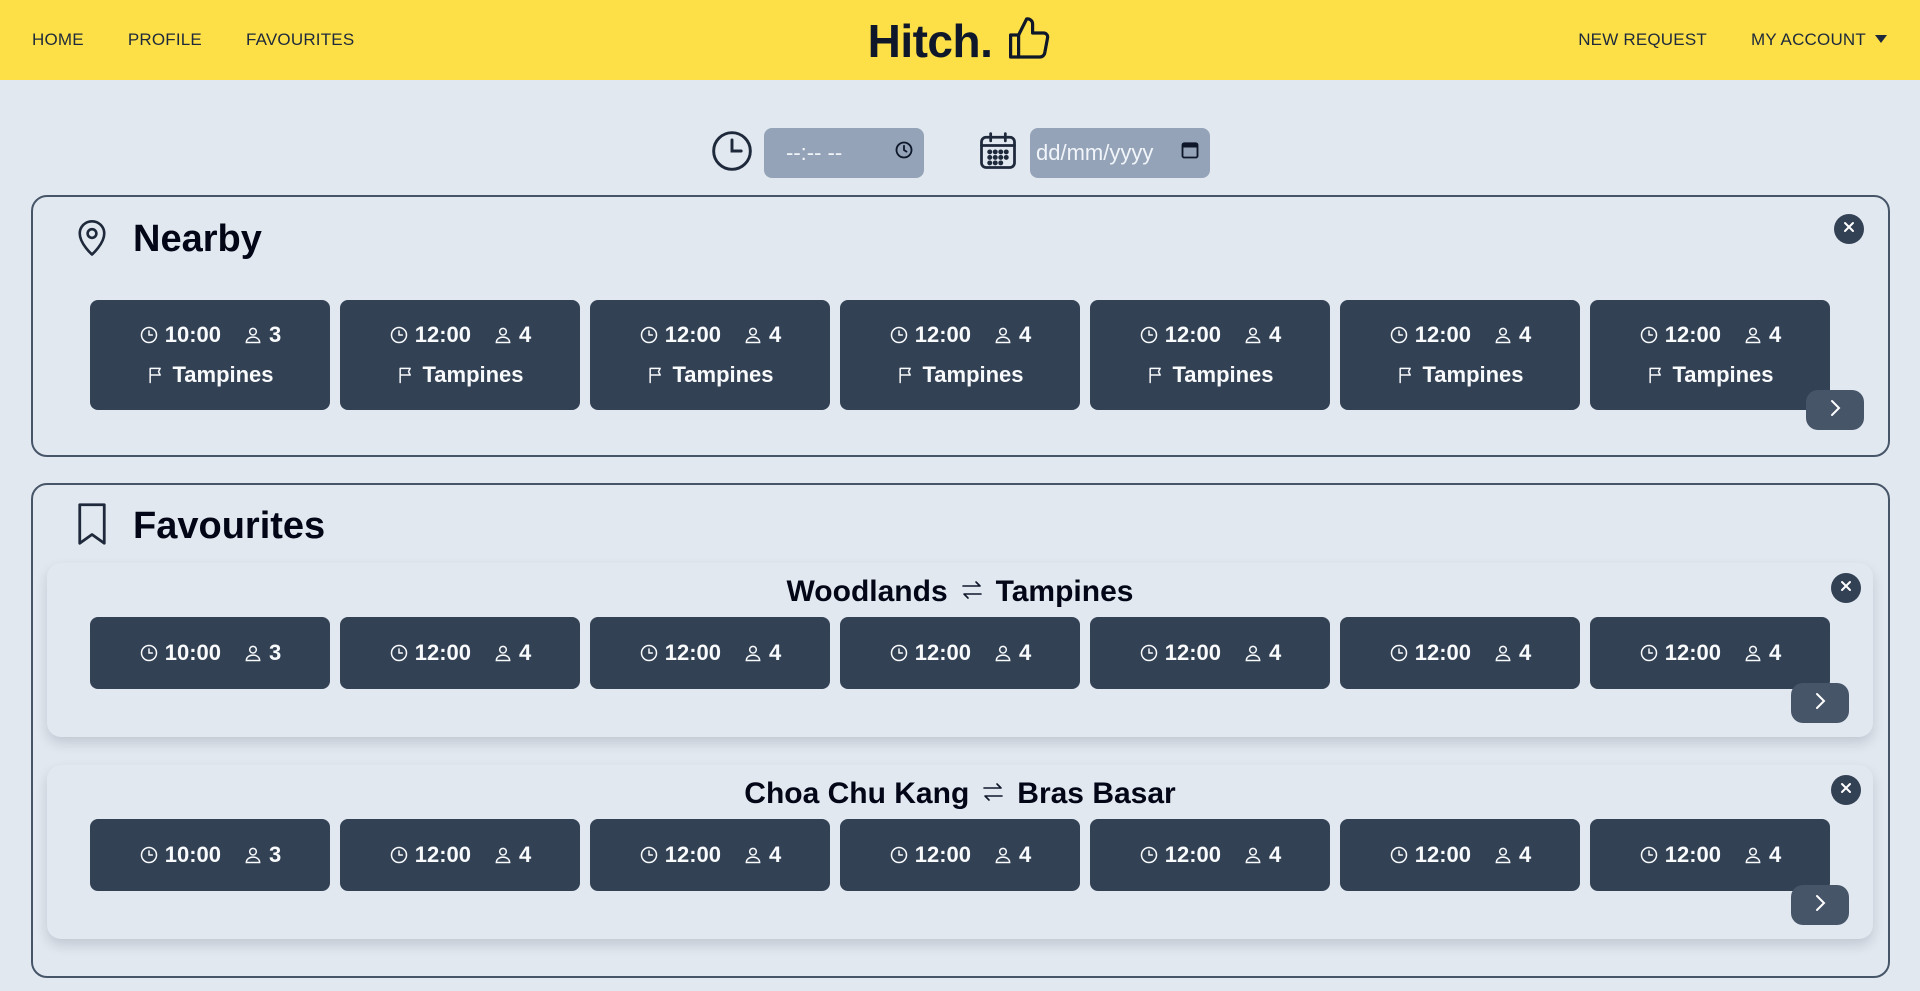 The width and height of the screenshot is (1920, 991). I want to click on date-input: dd/mm/yyyy, so click(1120, 153).